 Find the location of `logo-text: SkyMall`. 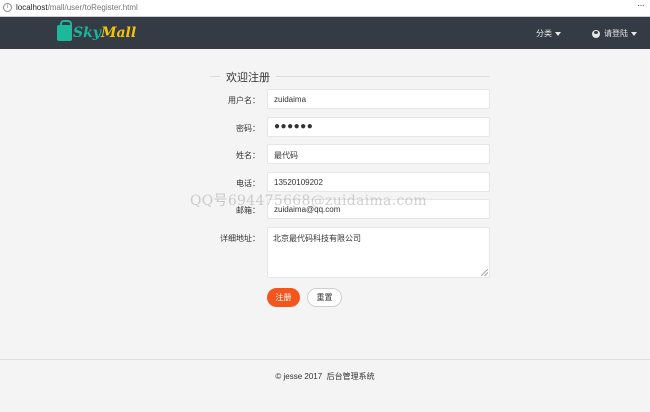

logo-text: SkyMall is located at coordinates (104, 33).